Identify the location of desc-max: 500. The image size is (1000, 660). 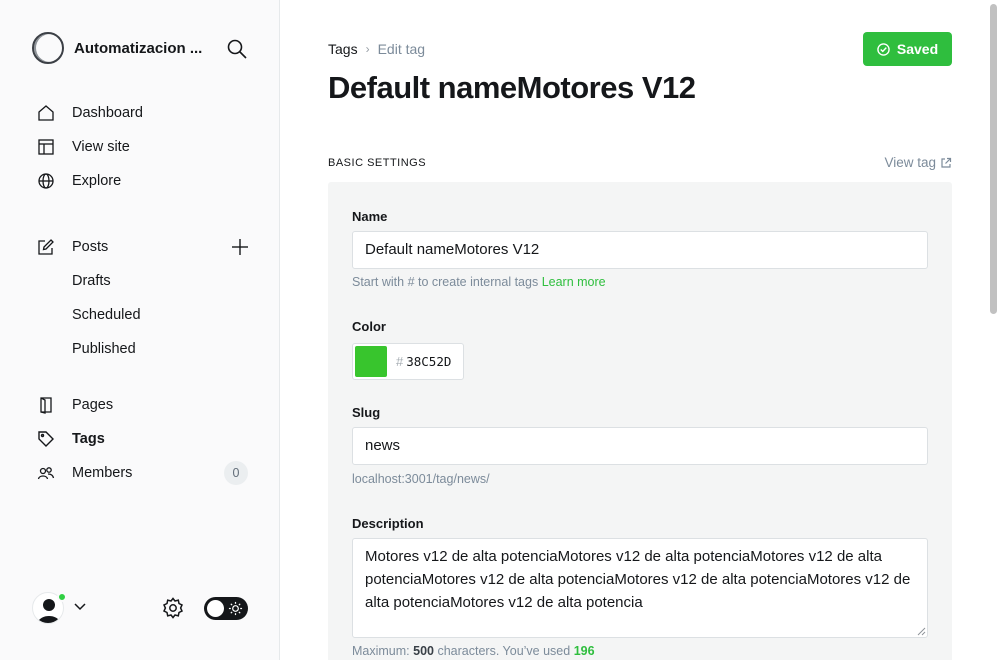
(423, 651).